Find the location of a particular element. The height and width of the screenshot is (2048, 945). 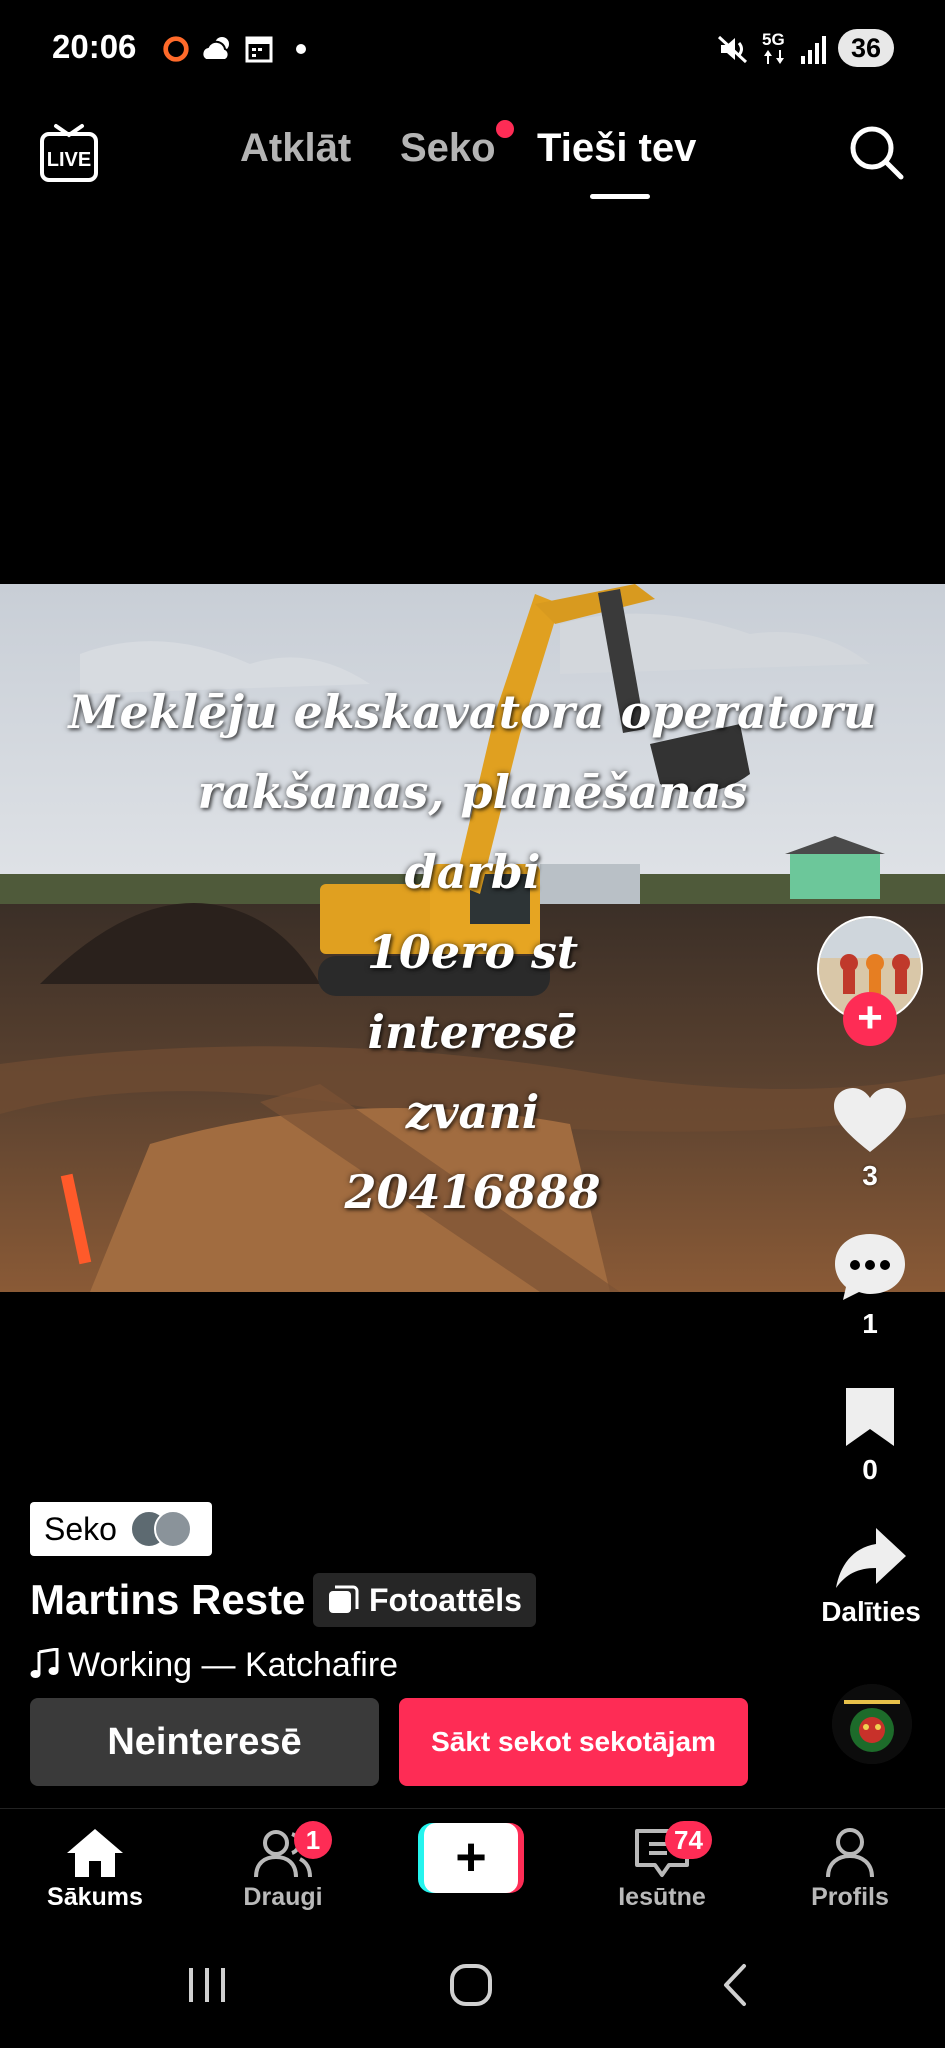

share-button: Dalīties is located at coordinates (871, 1577).